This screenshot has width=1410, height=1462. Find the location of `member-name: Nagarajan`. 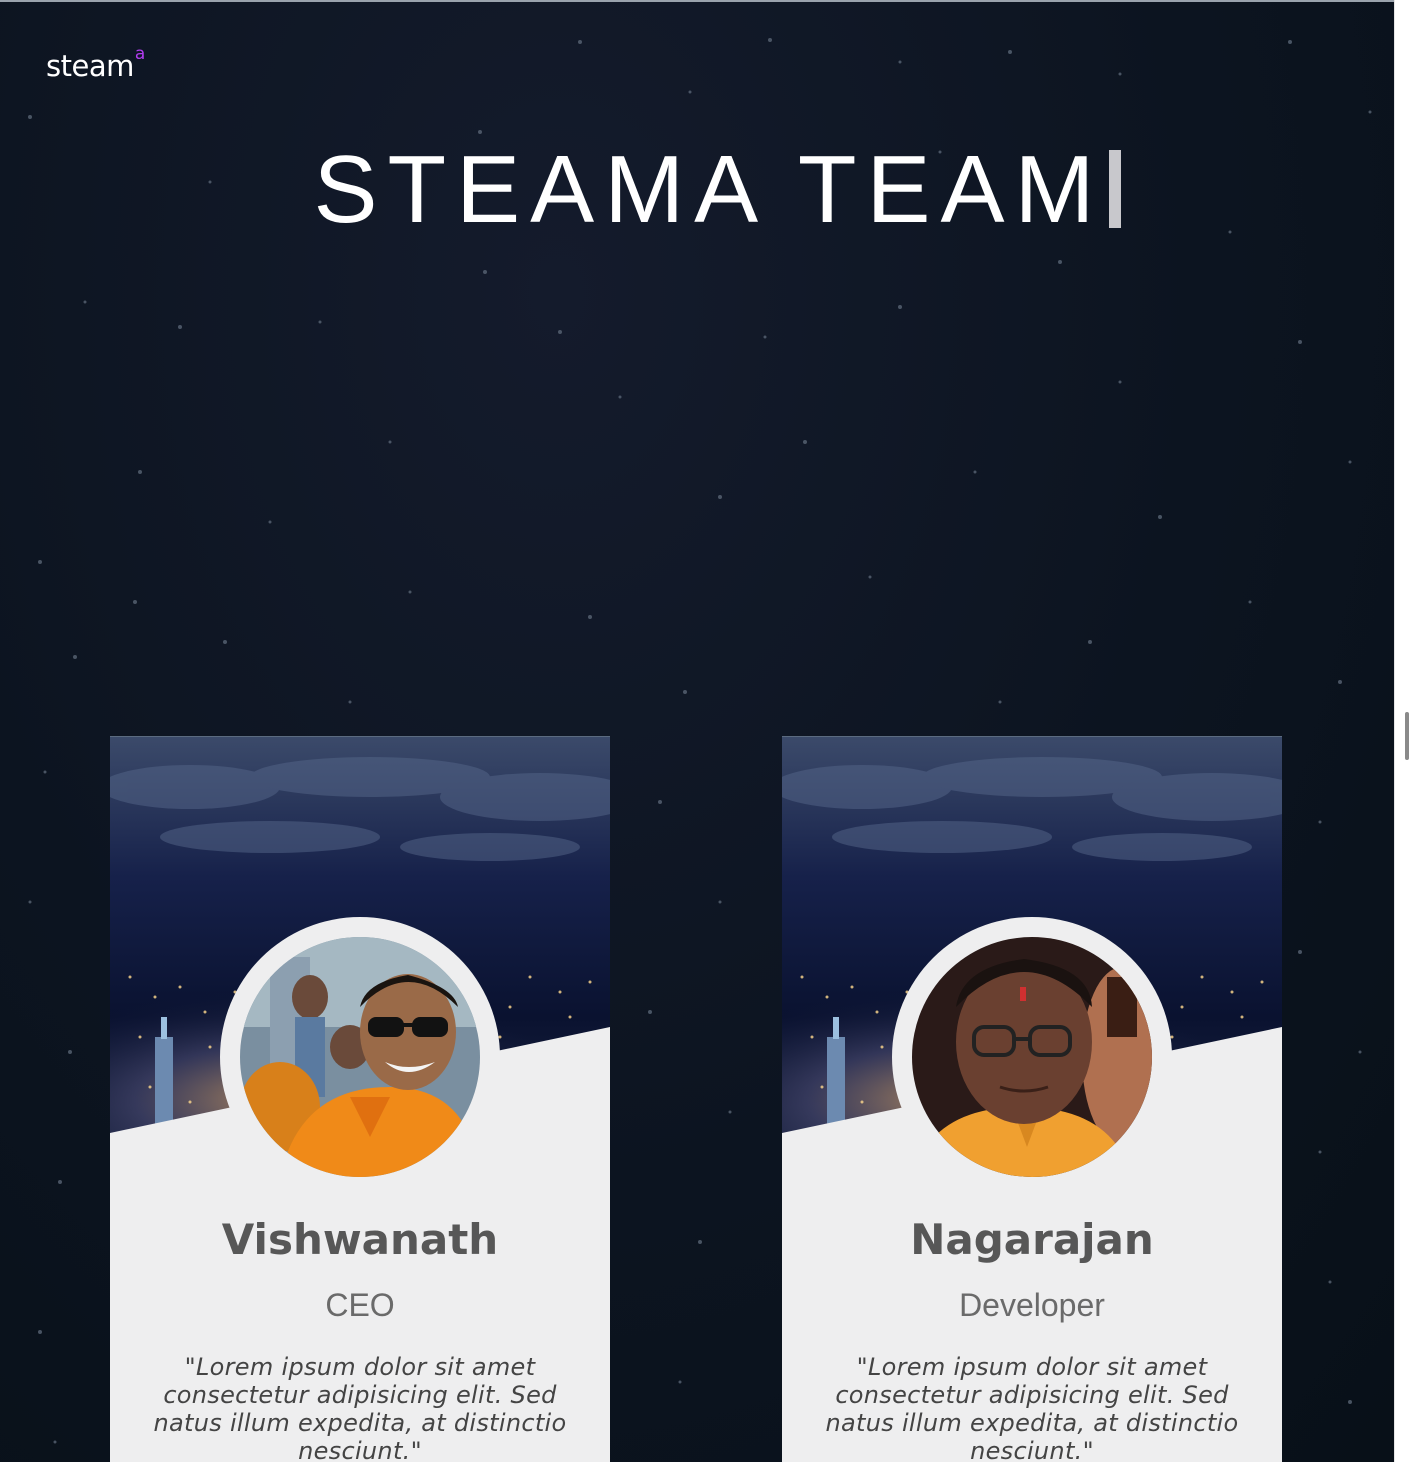

member-name: Nagarajan is located at coordinates (1032, 1239).